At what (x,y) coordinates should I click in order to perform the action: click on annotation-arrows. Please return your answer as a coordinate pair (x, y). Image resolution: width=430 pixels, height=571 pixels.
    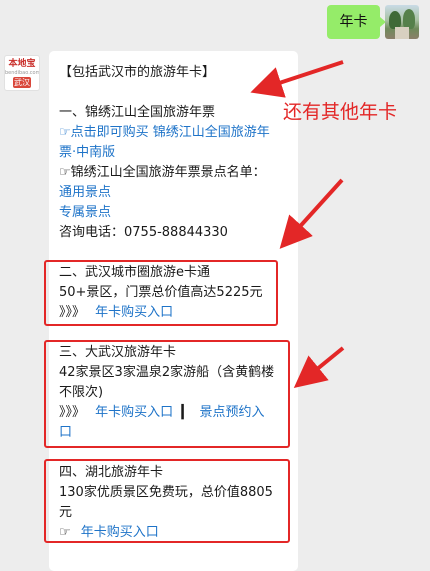
    Looking at the image, I should click on (297, 224).